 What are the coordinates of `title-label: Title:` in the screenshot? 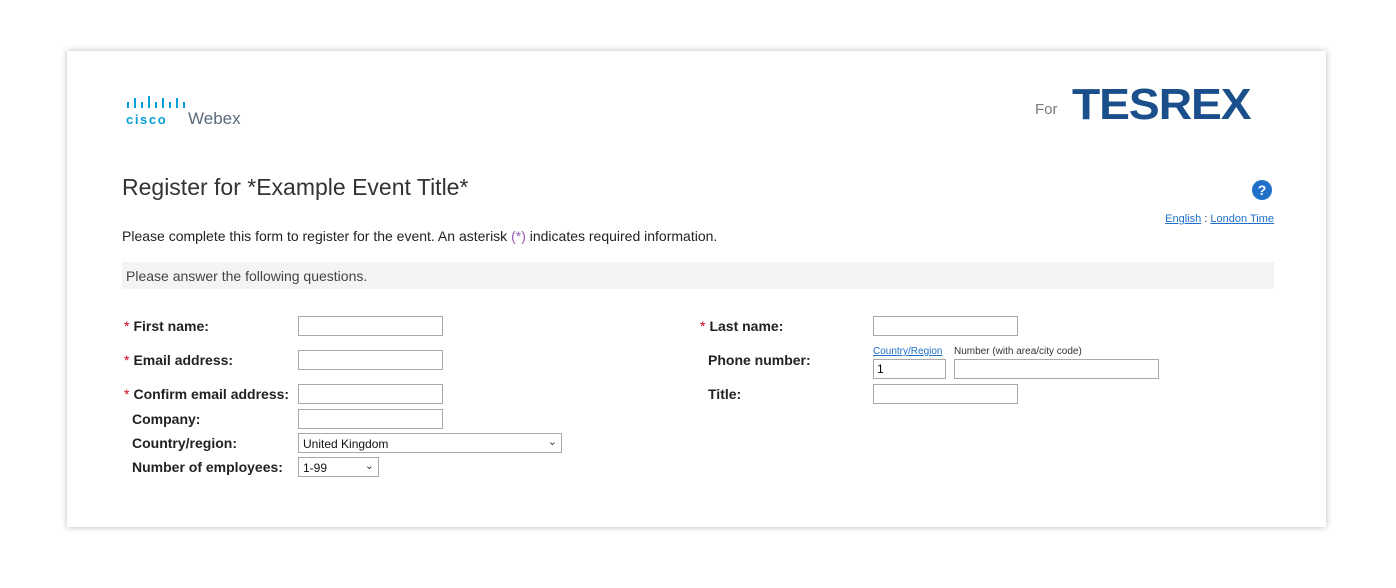 It's located at (725, 394).